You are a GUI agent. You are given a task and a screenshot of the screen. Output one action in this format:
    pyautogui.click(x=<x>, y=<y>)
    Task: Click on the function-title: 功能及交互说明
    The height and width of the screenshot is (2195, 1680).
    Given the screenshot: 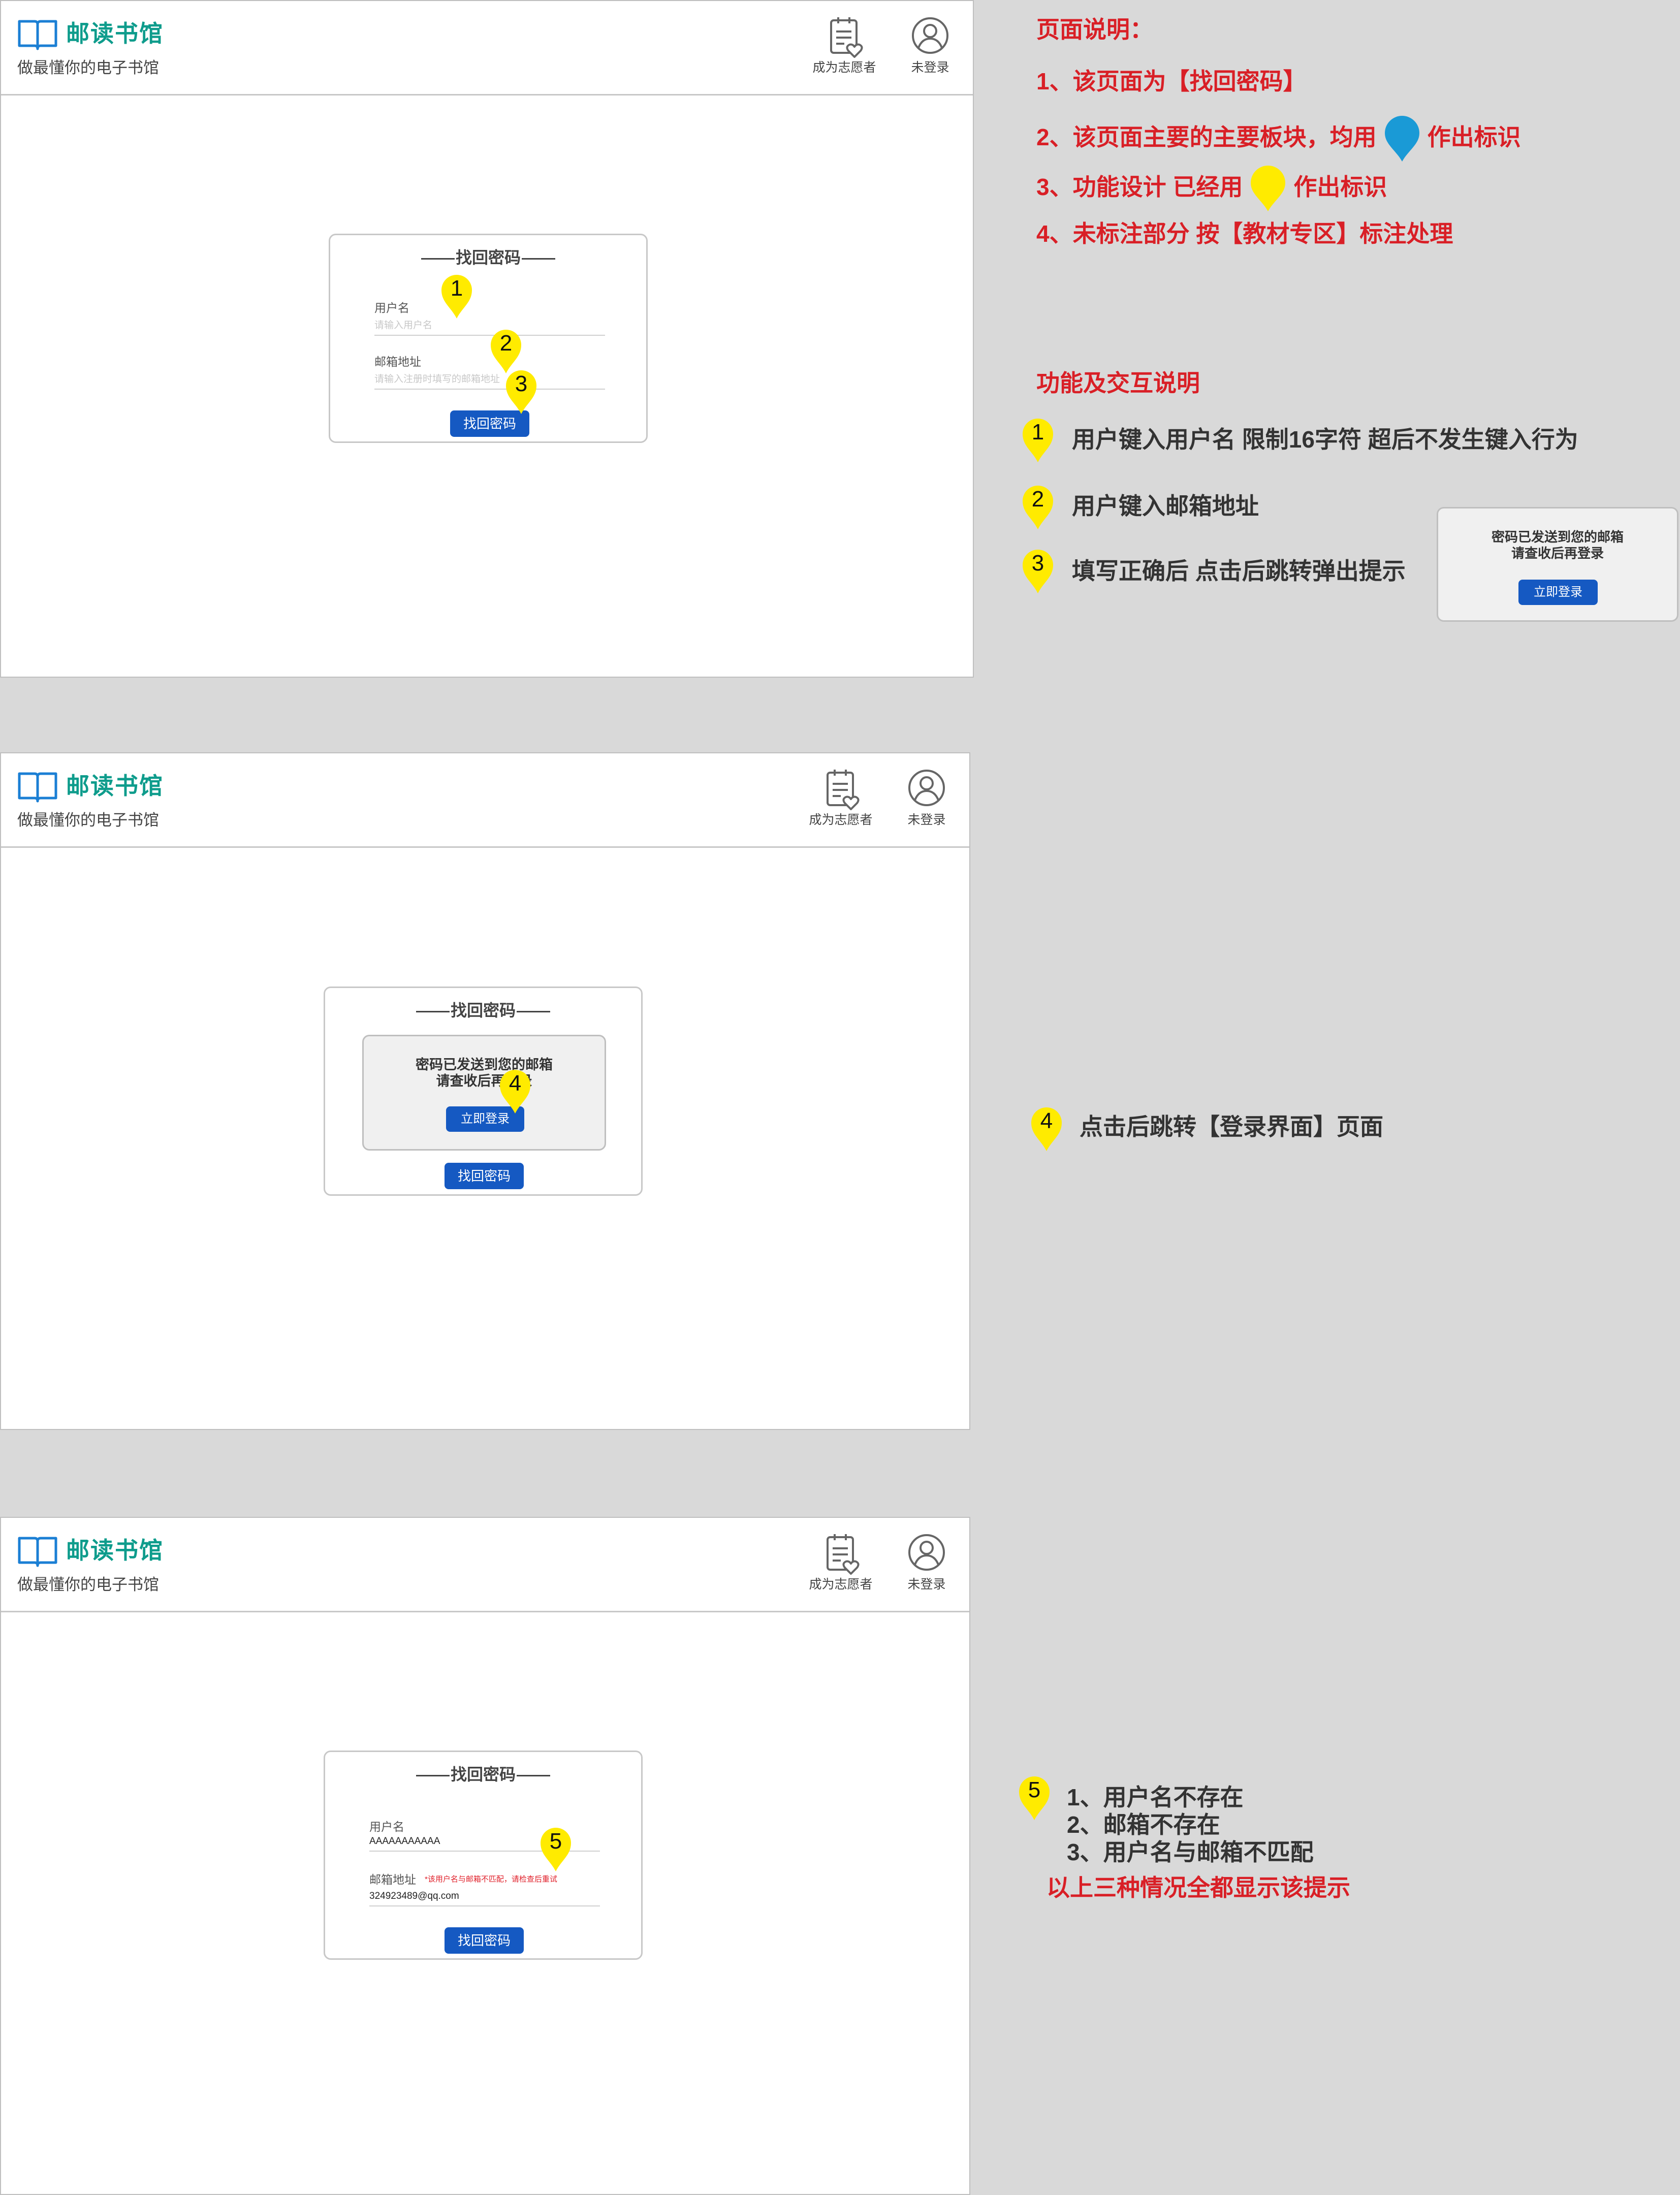 What is the action you would take?
    pyautogui.click(x=1118, y=383)
    